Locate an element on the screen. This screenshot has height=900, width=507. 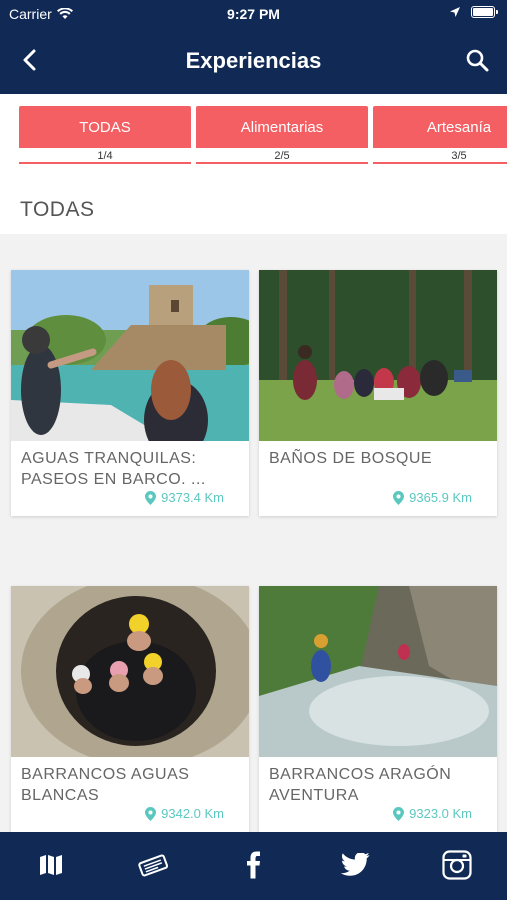
distance-label: 9373.4 Km is located at coordinates (184, 497).